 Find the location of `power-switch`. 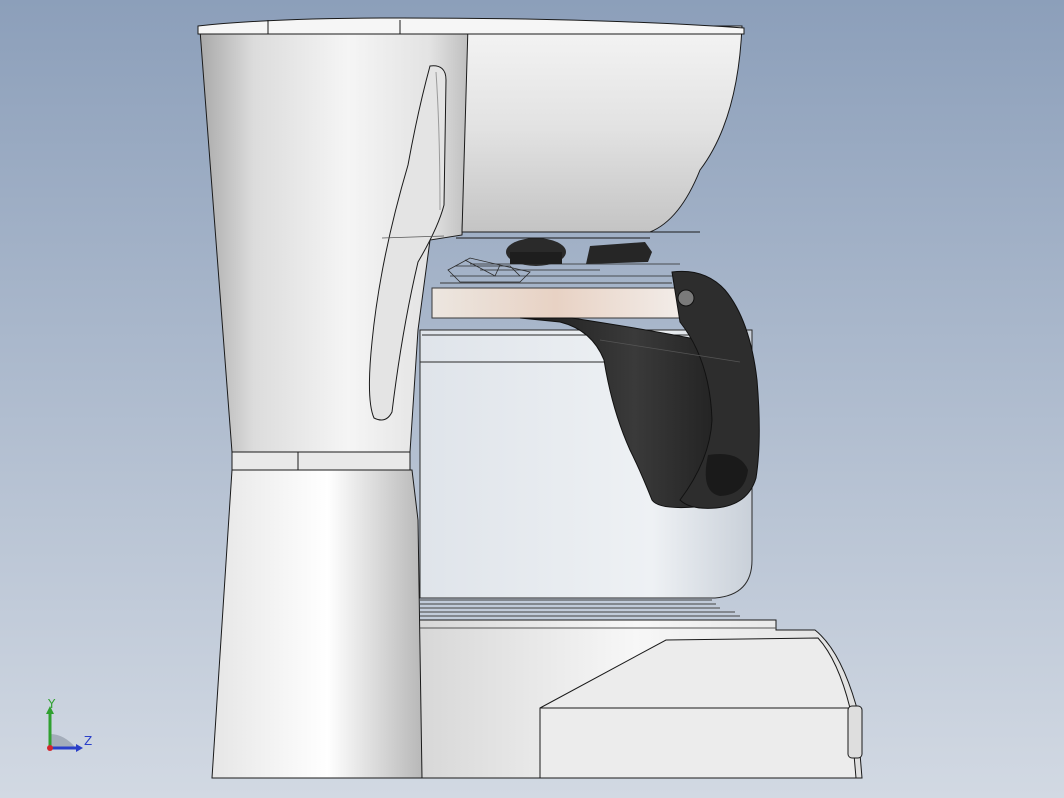

power-switch is located at coordinates (855, 732).